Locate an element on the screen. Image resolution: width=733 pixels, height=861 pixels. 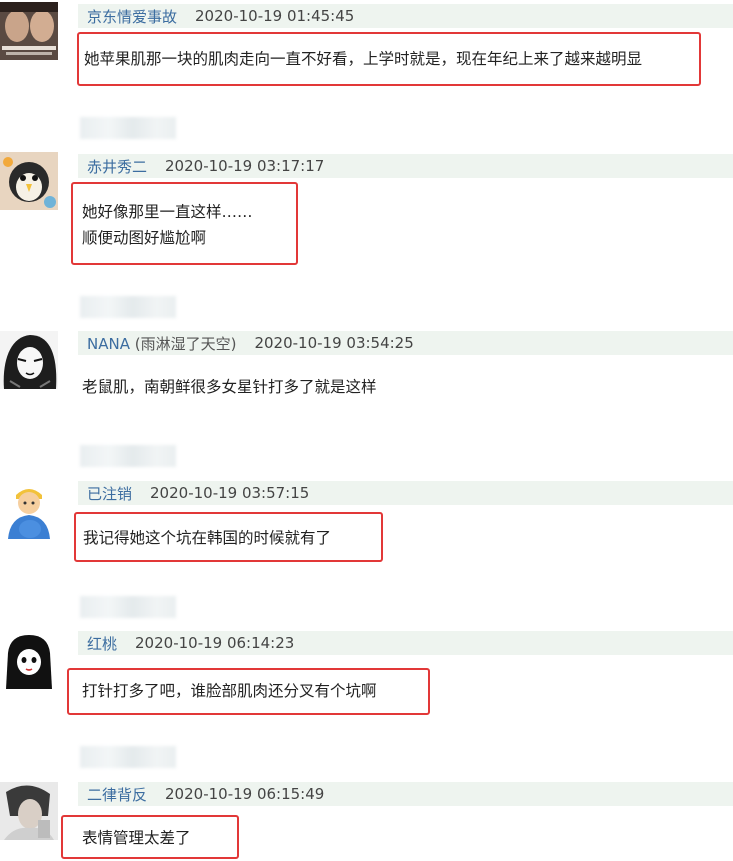
emoji-person-avatar-icon is located at coordinates (29, 510).